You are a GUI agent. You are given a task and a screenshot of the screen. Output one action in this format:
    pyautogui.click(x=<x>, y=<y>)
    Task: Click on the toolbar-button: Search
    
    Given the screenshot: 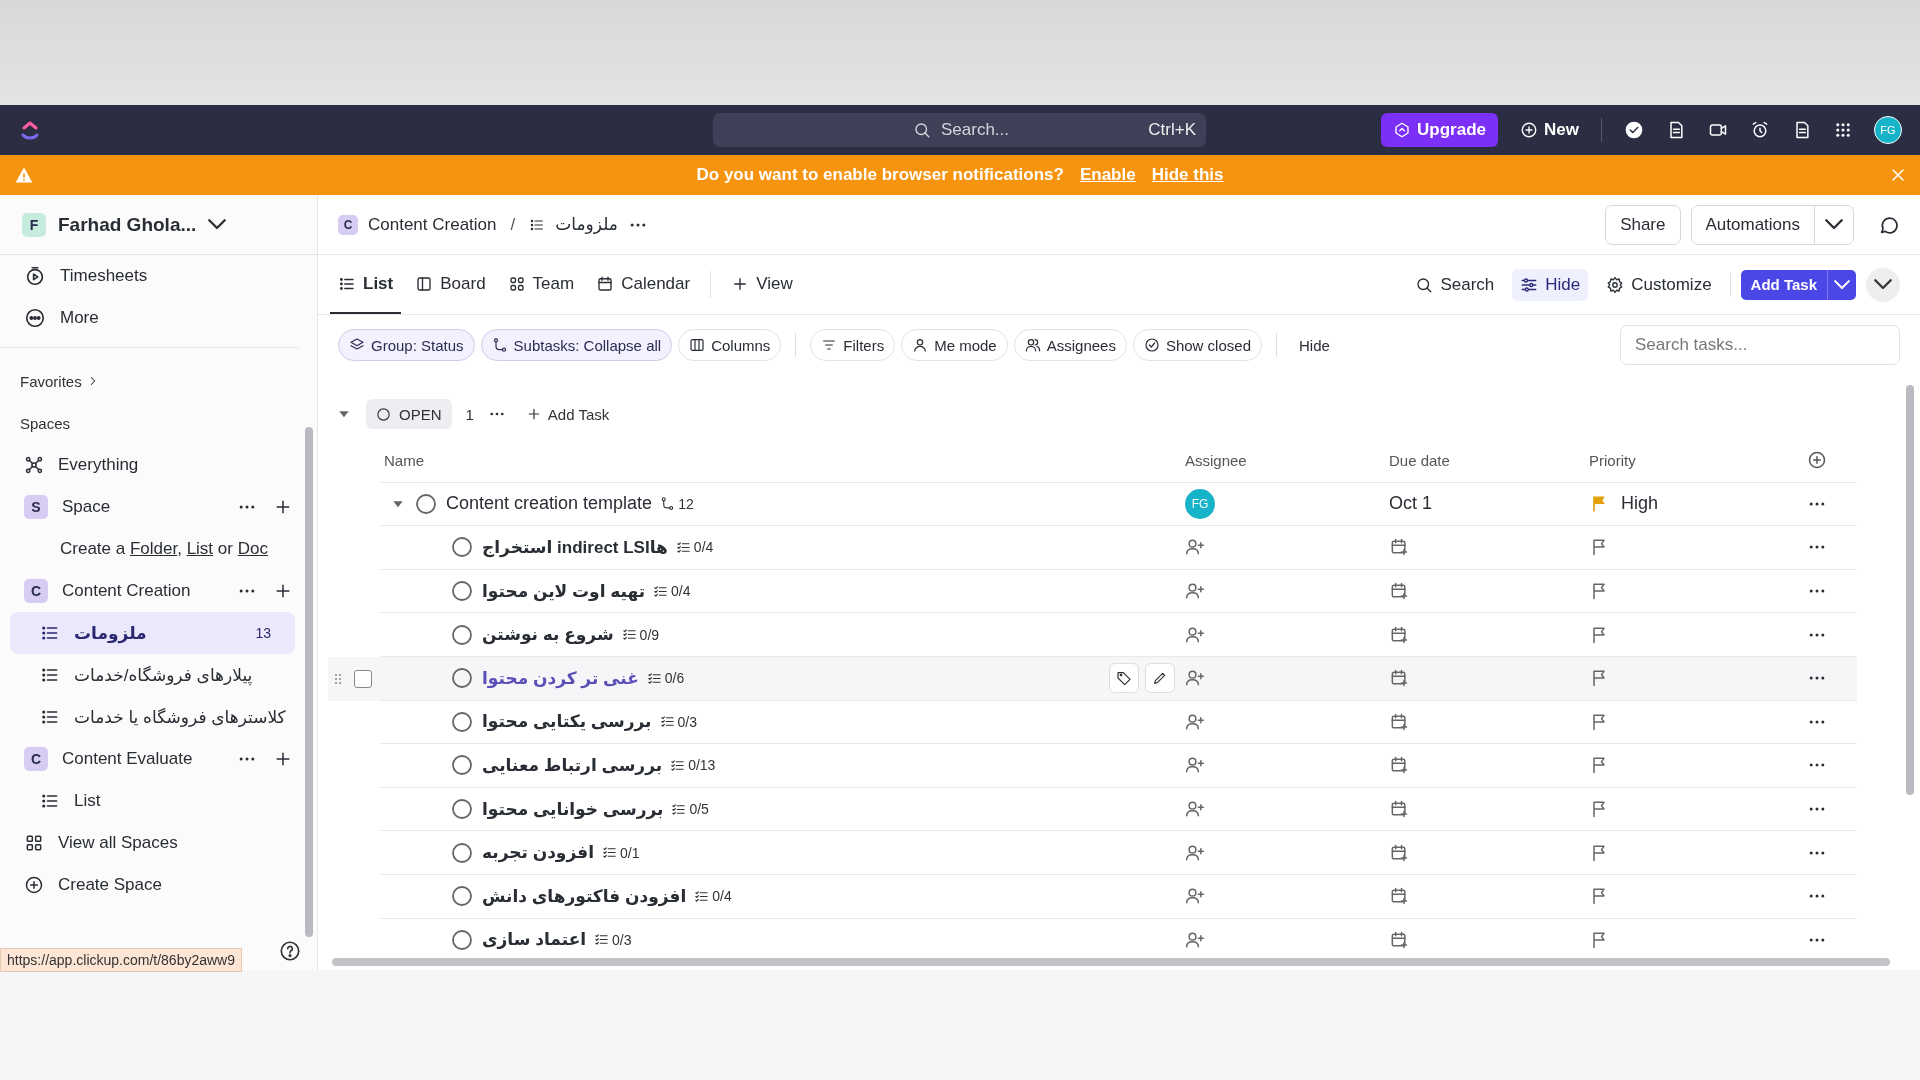 What is the action you would take?
    pyautogui.click(x=1455, y=284)
    